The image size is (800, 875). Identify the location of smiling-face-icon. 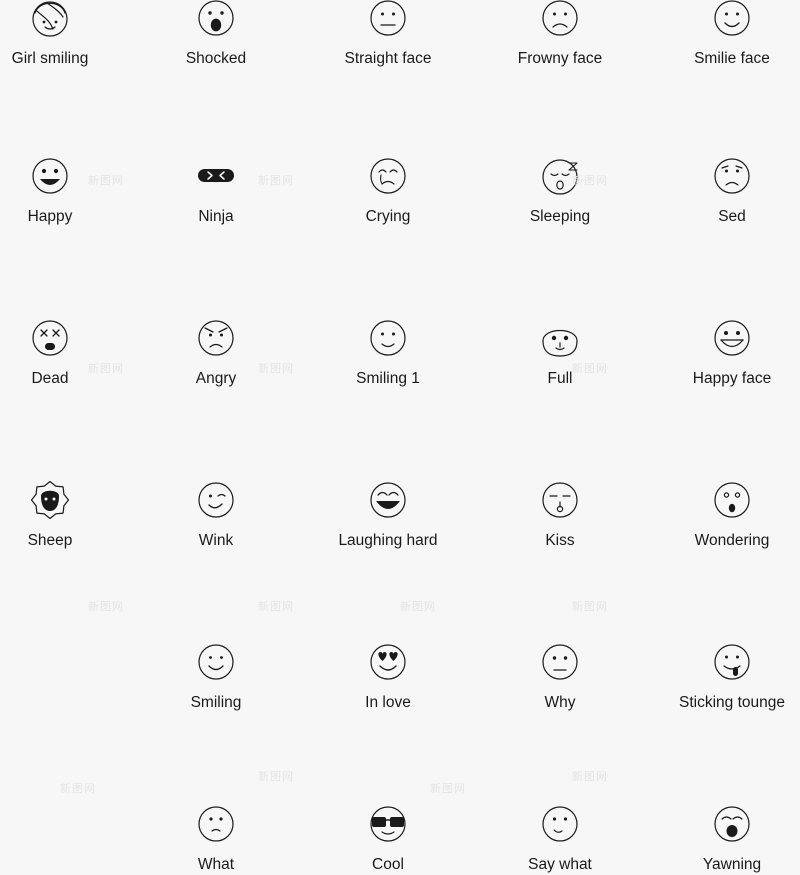
(216, 662).